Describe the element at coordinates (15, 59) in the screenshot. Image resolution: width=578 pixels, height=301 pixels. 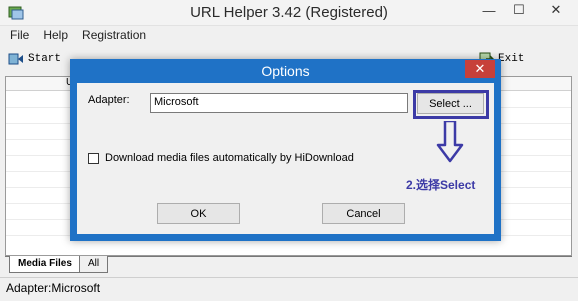
I see `start-icon` at that location.